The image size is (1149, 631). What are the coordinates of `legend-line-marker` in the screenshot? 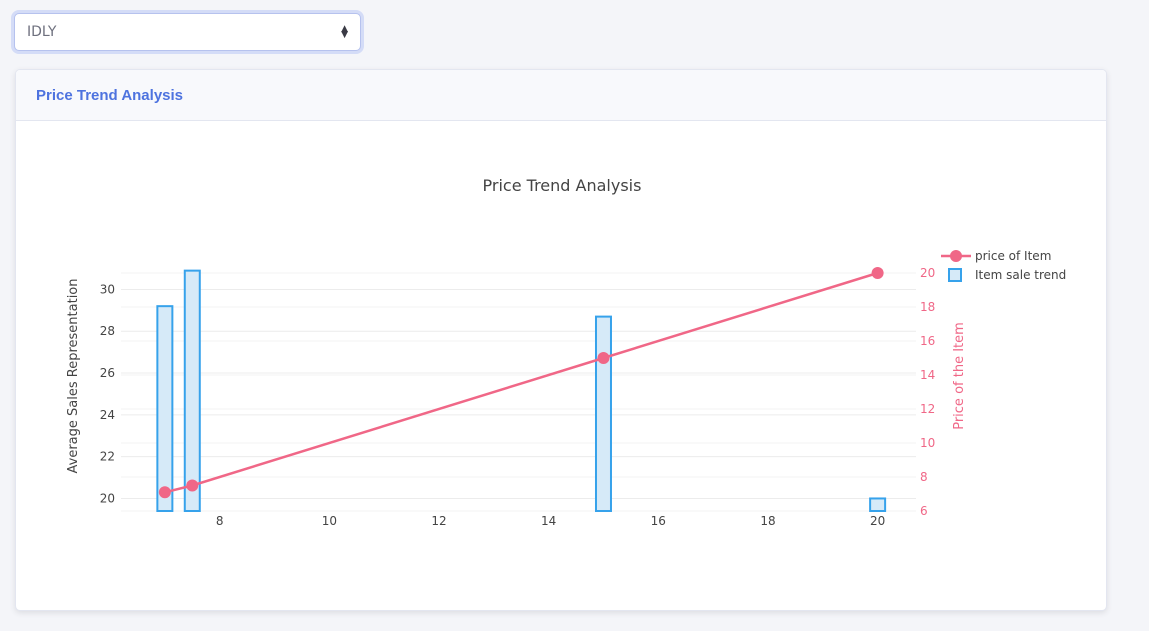 It's located at (956, 256).